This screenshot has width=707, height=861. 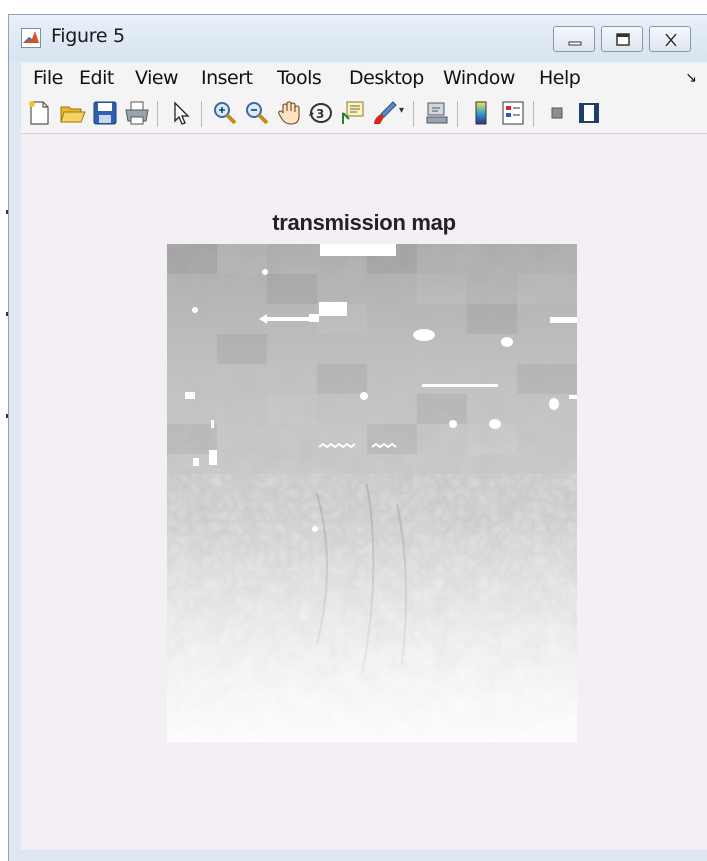 What do you see at coordinates (73, 113) in the screenshot?
I see `open-file-icon` at bounding box center [73, 113].